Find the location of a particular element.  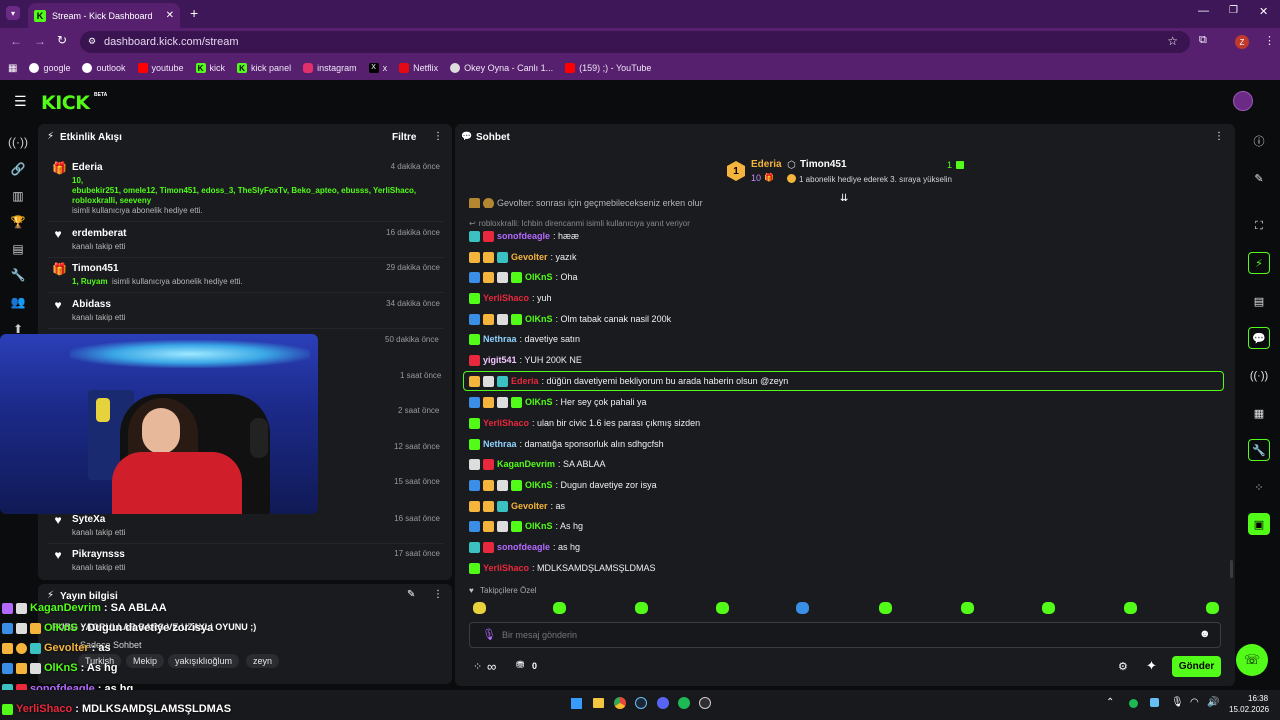

chat-scrollbar is located at coordinates (1231, 569).